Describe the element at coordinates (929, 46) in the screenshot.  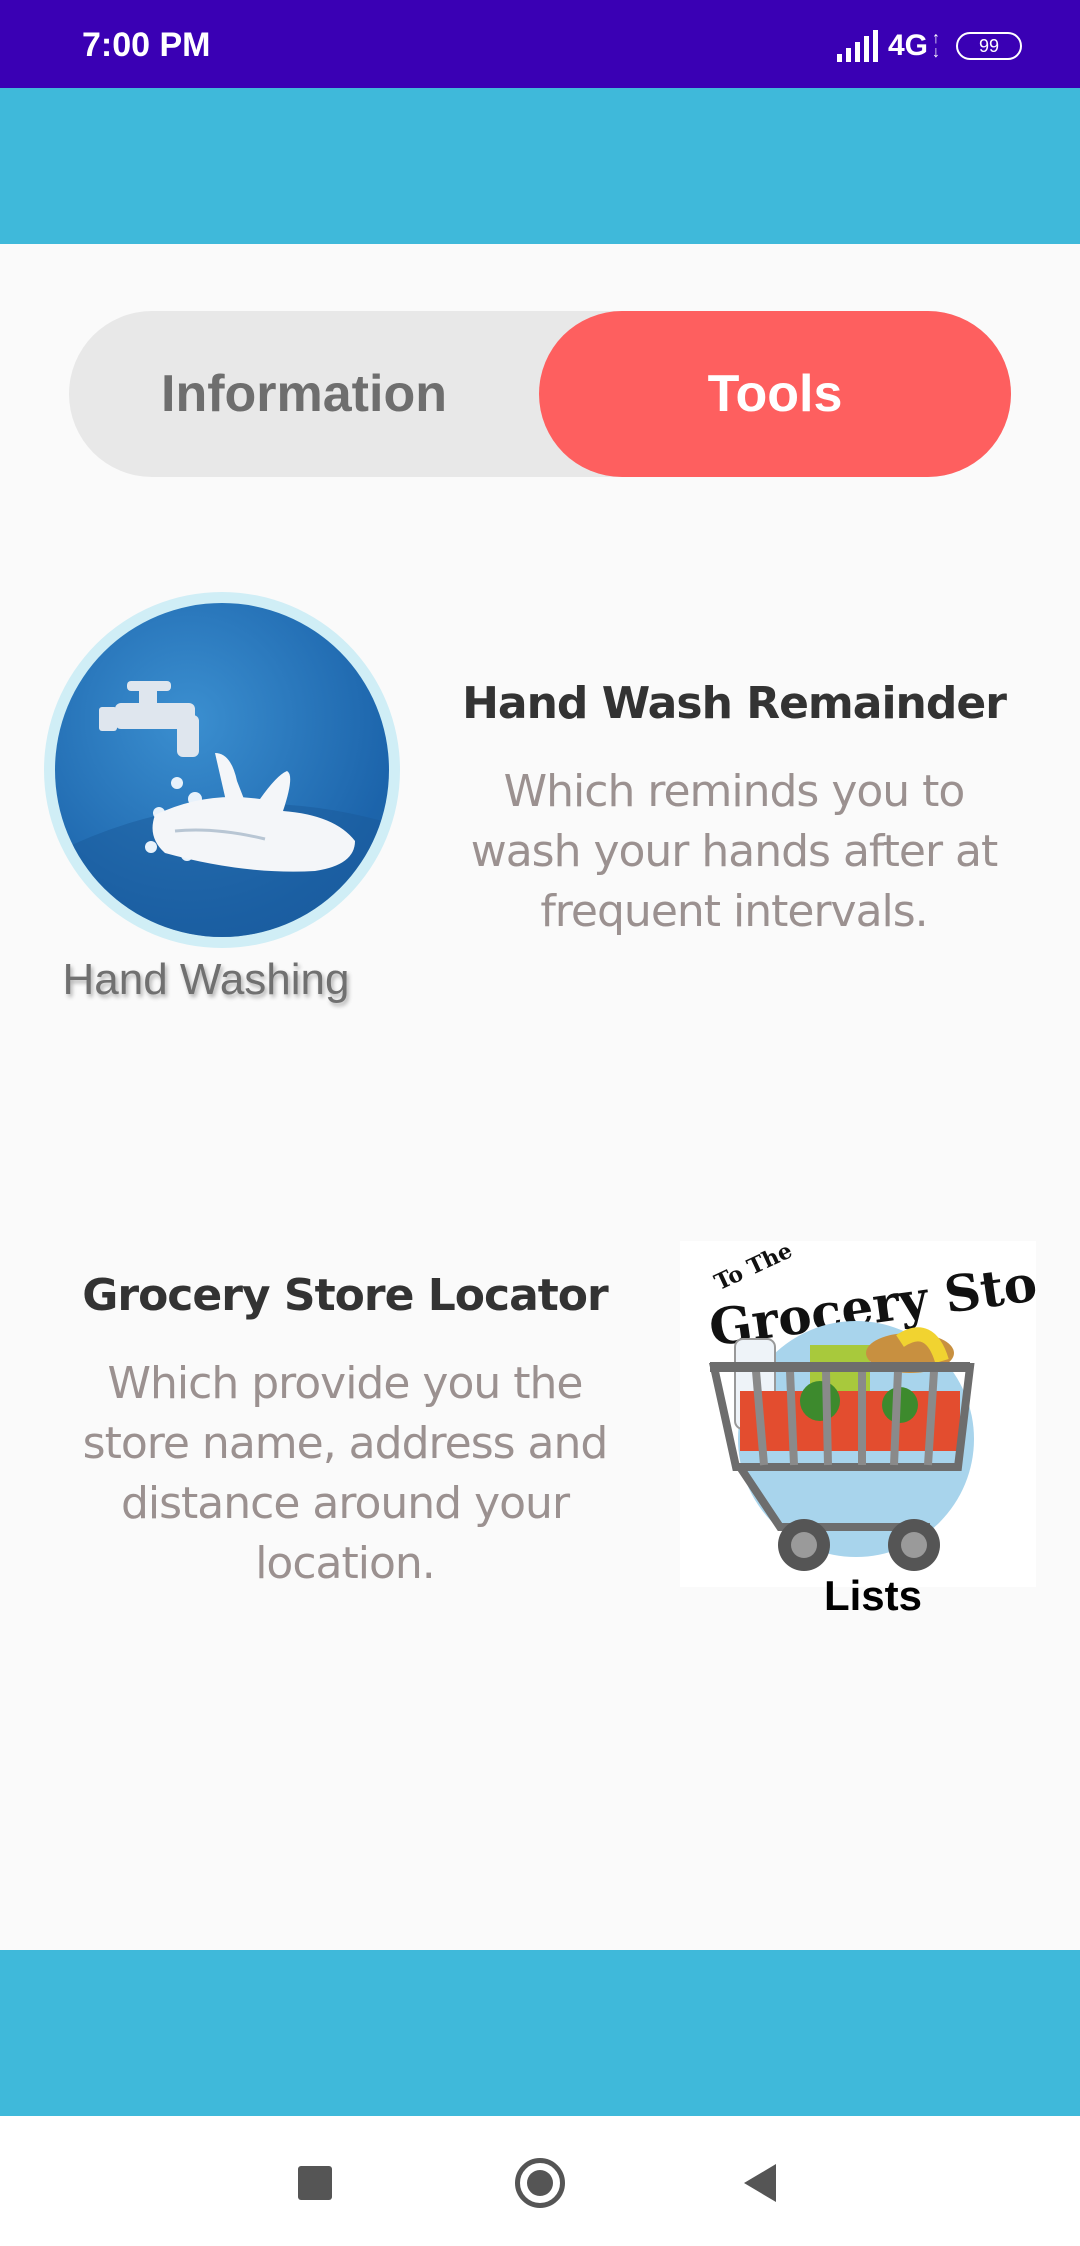
I see `status-icons: 4G ↑ ↓ 99` at that location.